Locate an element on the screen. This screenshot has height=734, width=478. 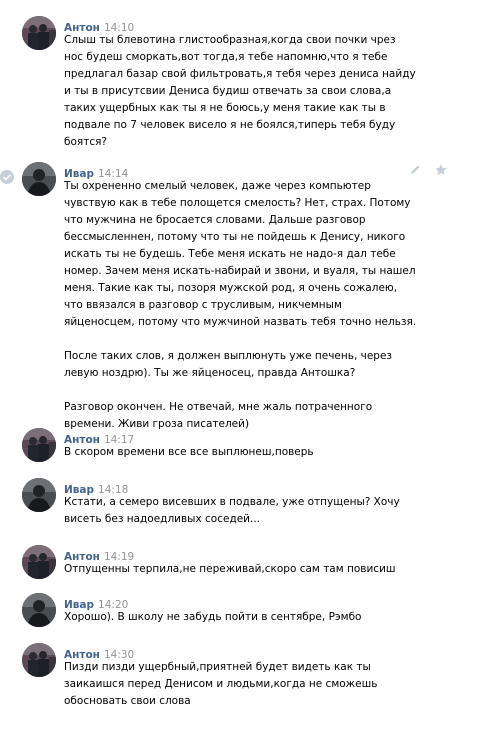
edit-pencil-icon is located at coordinates (415, 169).